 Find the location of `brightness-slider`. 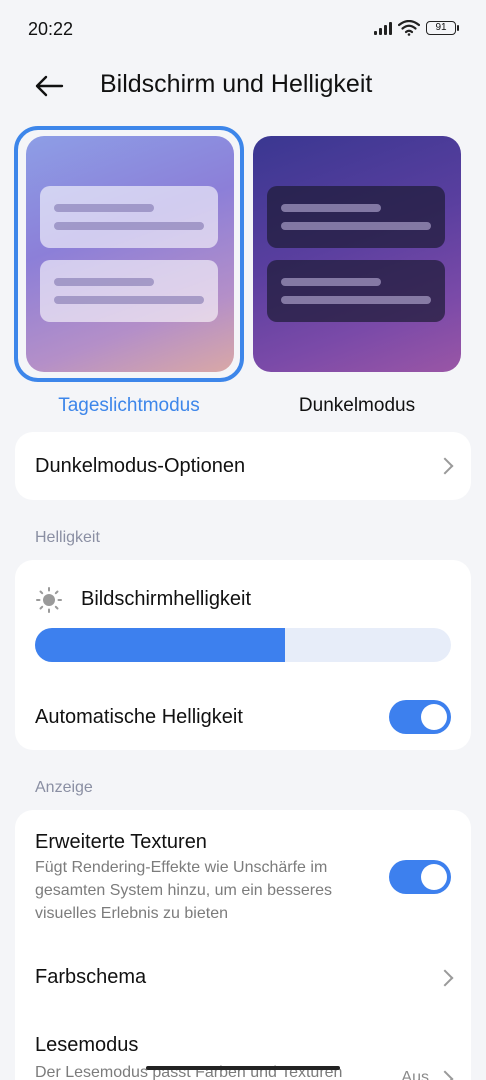

brightness-slider is located at coordinates (243, 645).